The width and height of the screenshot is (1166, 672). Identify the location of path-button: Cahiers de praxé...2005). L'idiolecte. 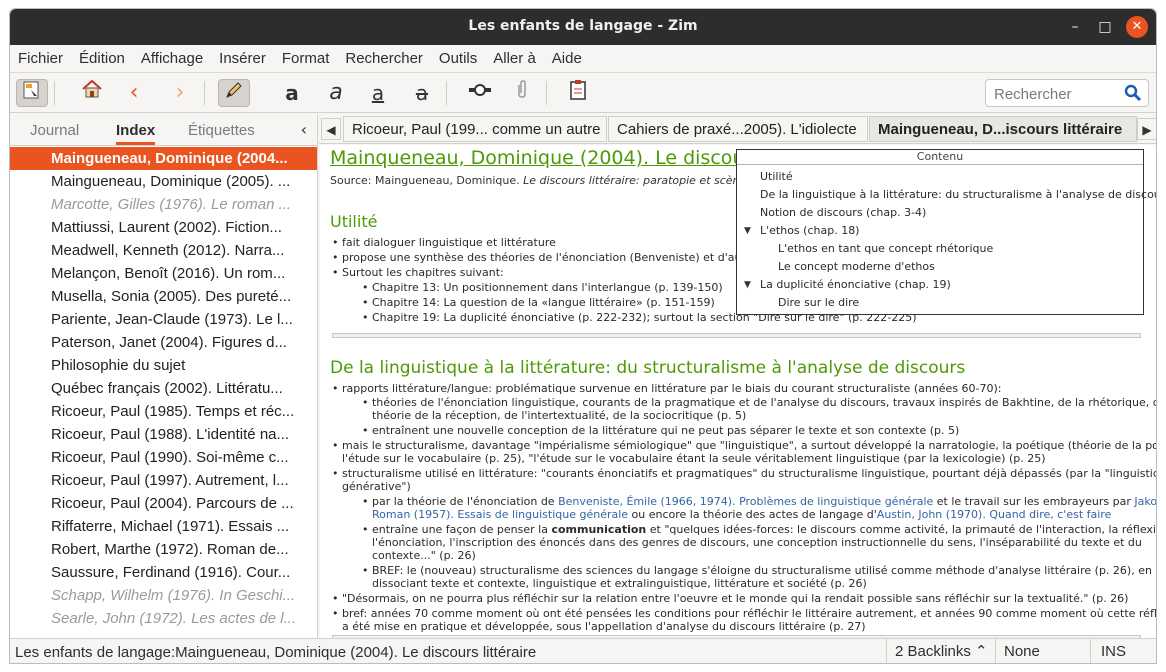
(738, 129).